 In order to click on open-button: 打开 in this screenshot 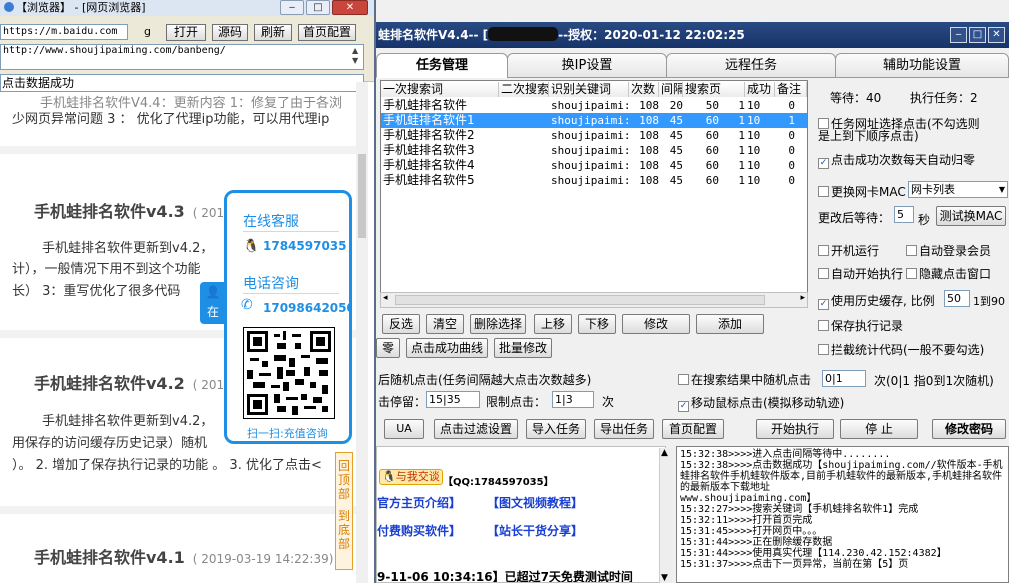, I will do `click(186, 32)`.